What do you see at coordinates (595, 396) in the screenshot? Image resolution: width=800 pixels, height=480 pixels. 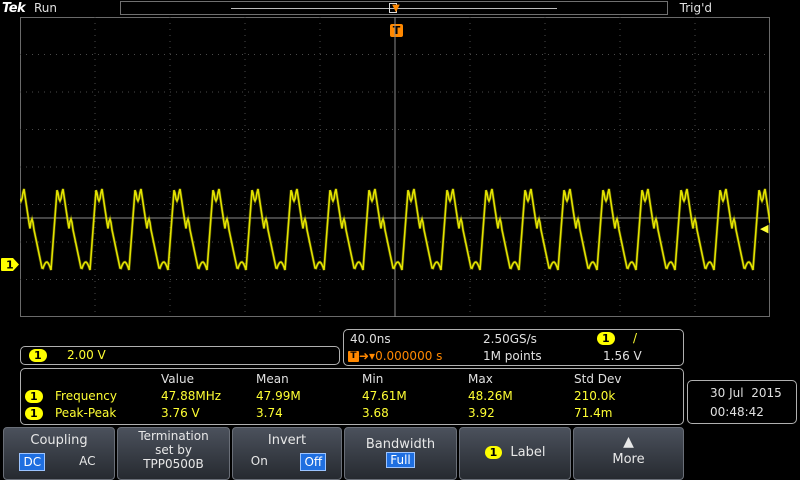 I see `frequency-std-dev: 210.0k` at bounding box center [595, 396].